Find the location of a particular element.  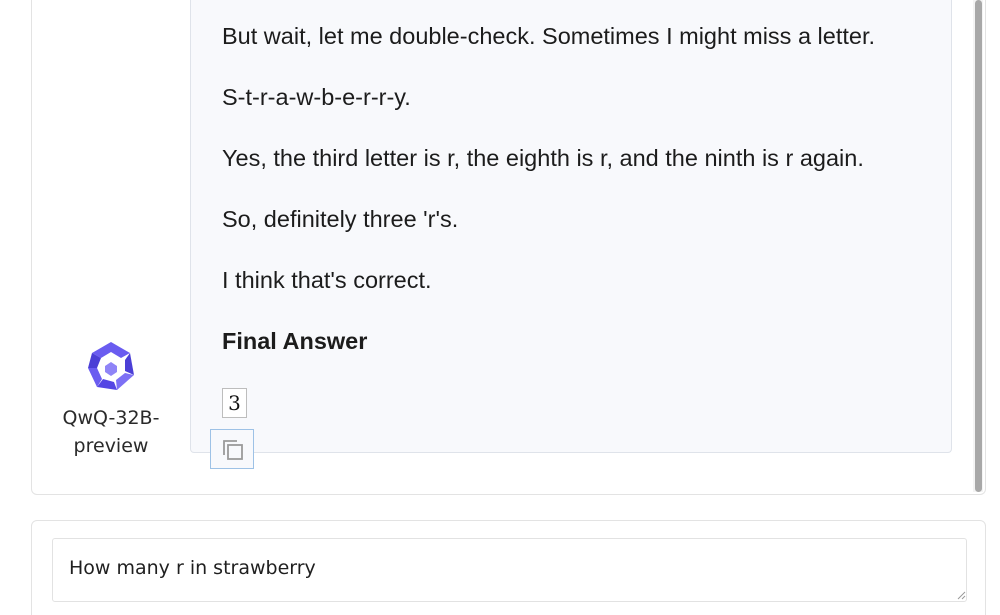

scrollbar-thumb is located at coordinates (978, 246).